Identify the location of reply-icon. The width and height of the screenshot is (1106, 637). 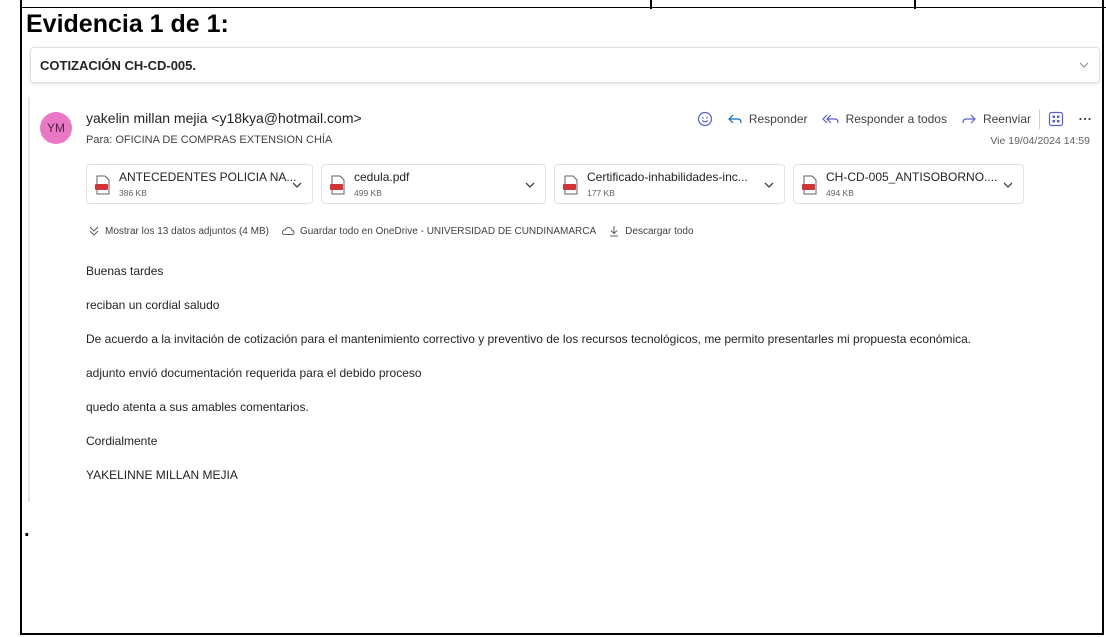
(734, 119).